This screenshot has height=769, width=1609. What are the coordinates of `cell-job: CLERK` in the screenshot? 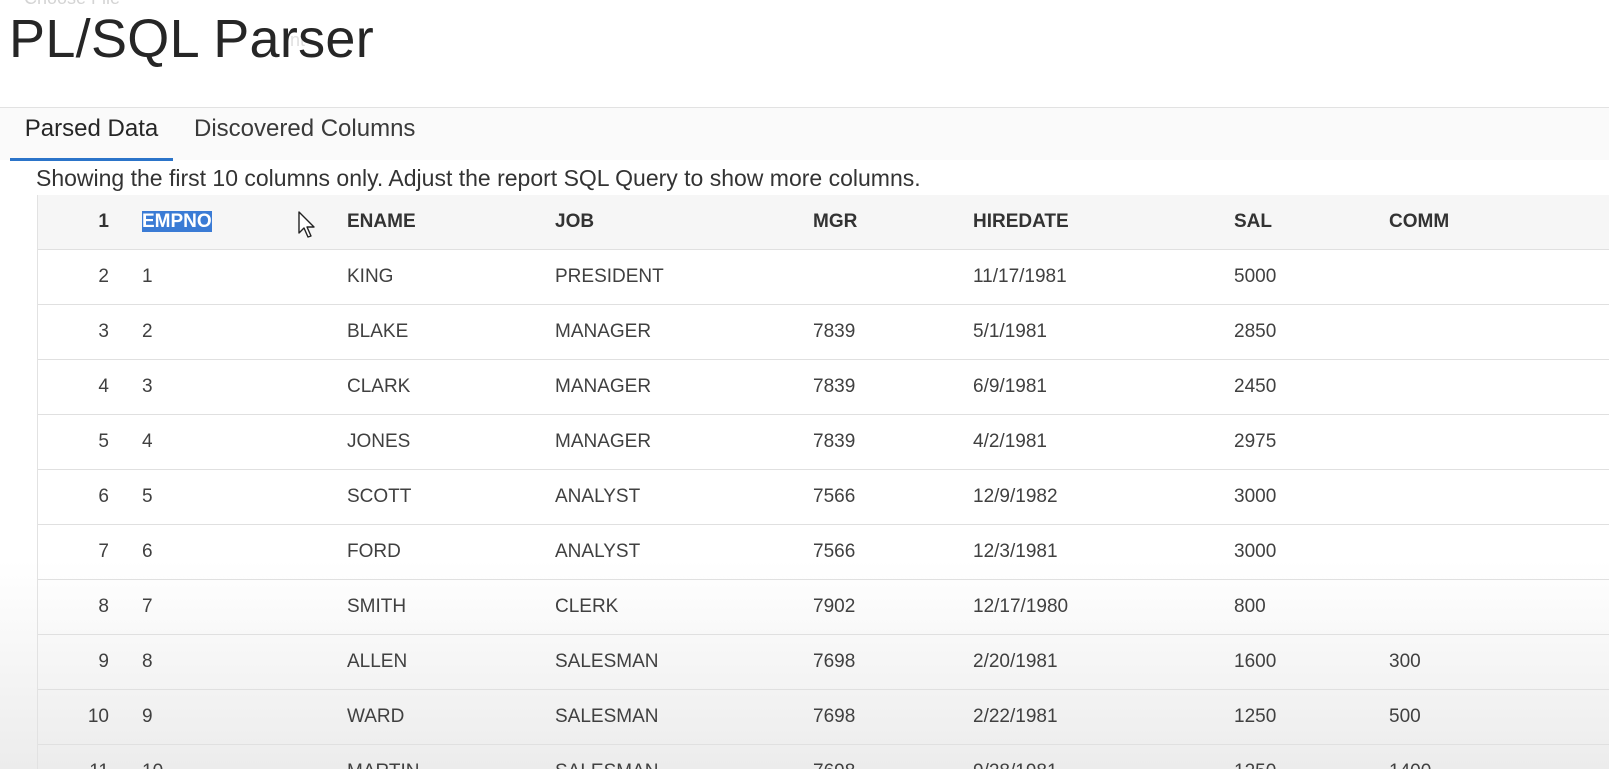 It's located at (684, 607).